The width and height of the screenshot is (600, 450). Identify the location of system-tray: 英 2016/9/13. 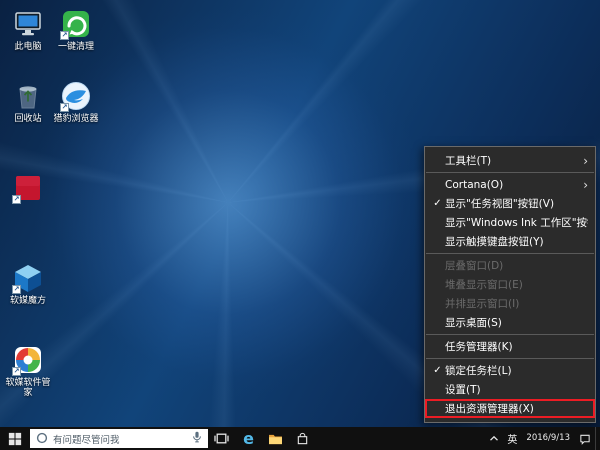
(542, 438).